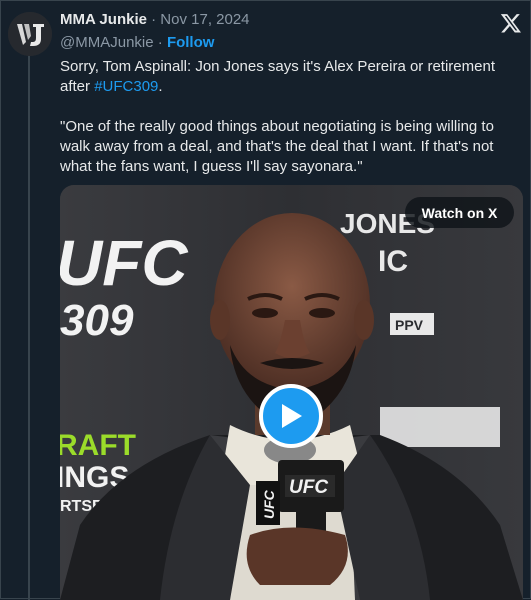 The height and width of the screenshot is (600, 531). I want to click on follow-button: Follow, so click(191, 42).